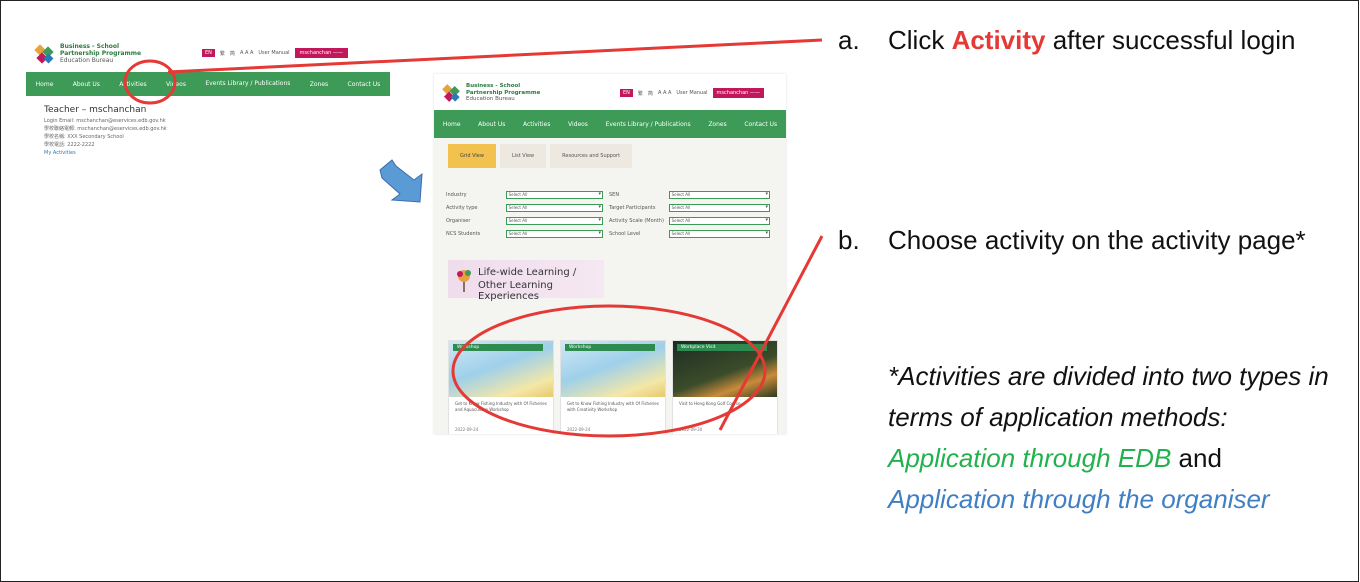 This screenshot has width=1360, height=582. Describe the element at coordinates (462, 207) in the screenshot. I see `filter-label: Activity type` at that location.